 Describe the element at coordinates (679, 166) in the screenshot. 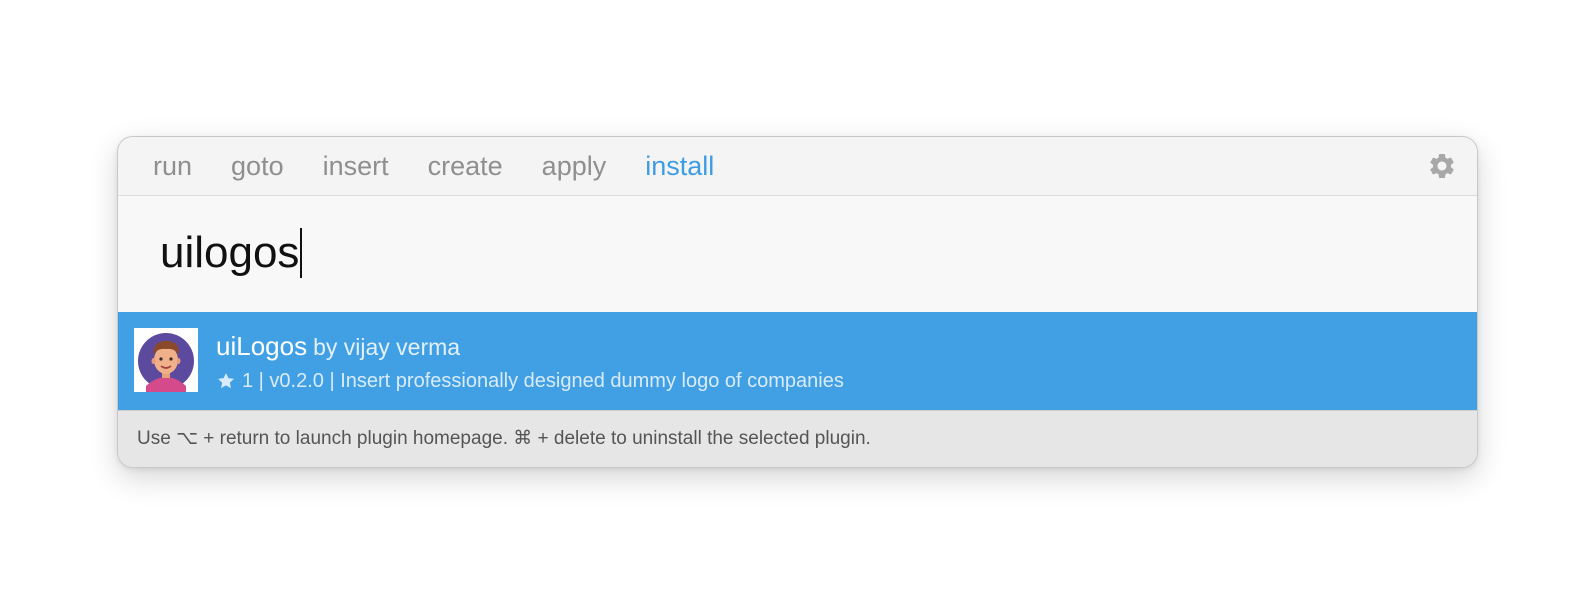

I see `tab-install: install` at that location.